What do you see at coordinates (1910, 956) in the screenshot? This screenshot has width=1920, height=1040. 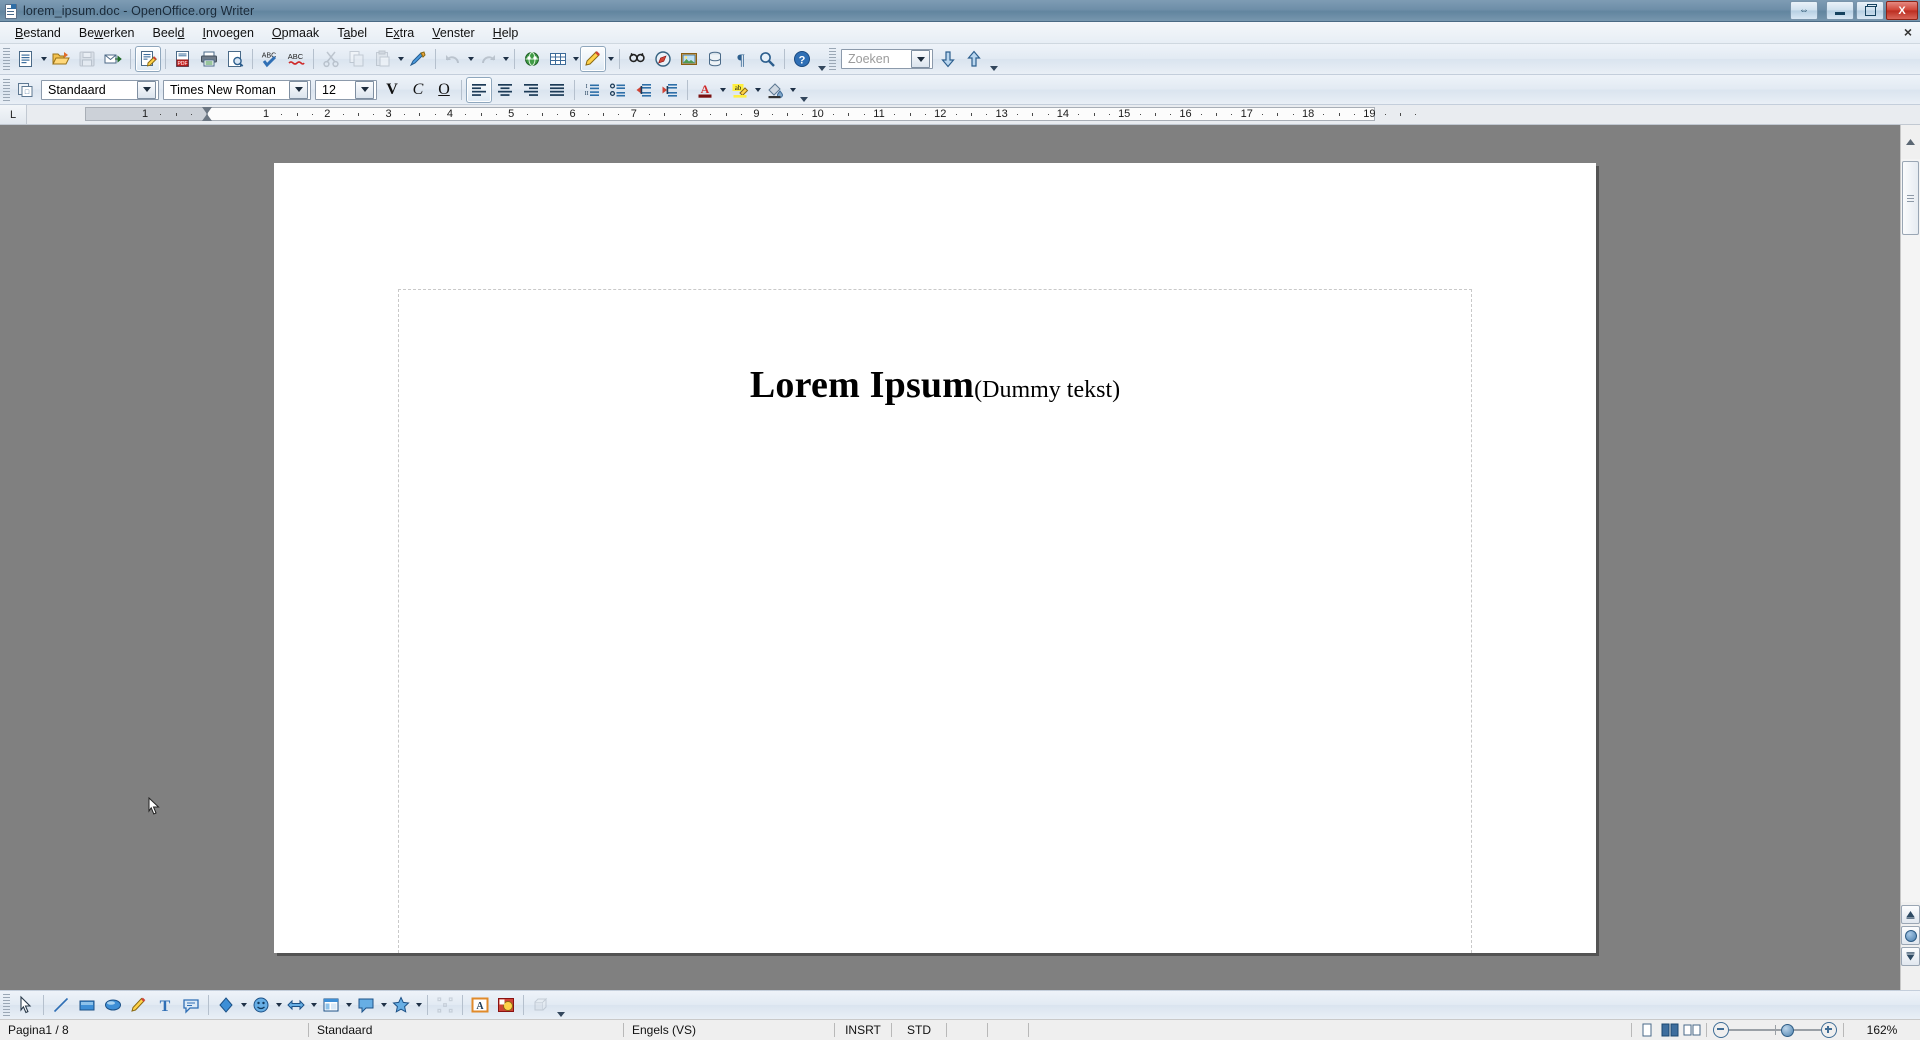 I see `next-page-button` at bounding box center [1910, 956].